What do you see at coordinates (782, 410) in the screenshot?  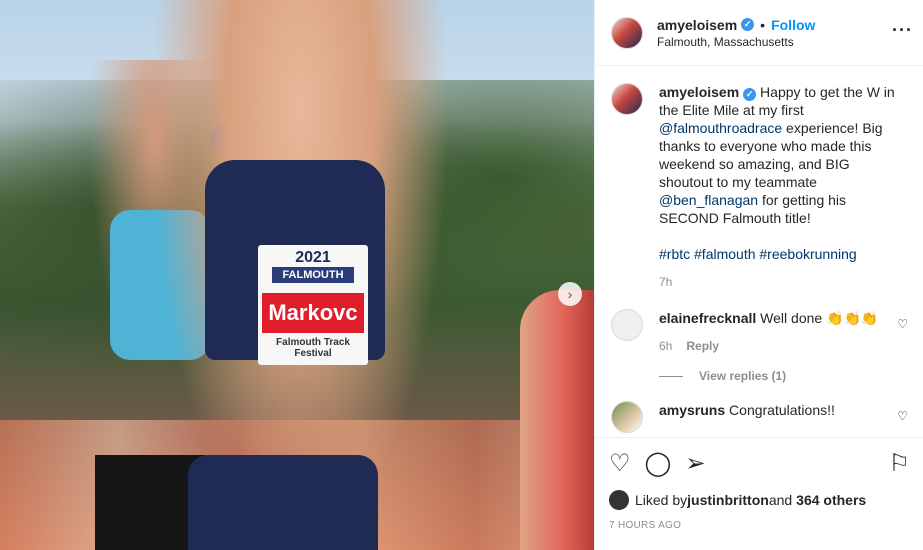 I see `comment-text: Congratulations!!` at bounding box center [782, 410].